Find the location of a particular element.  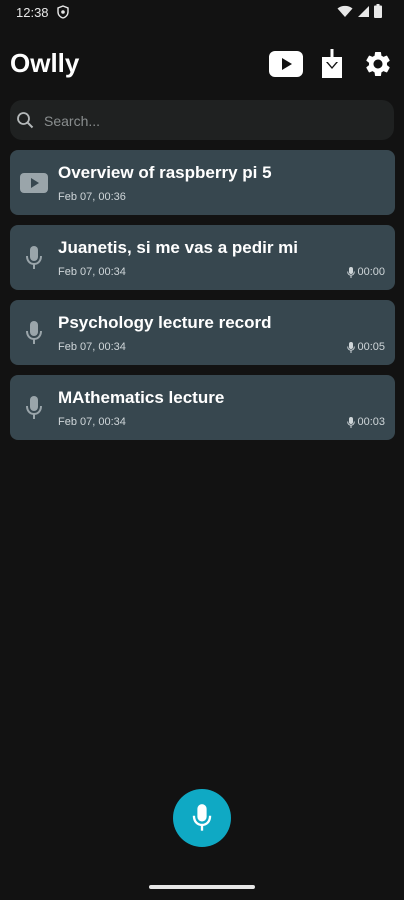

battery-icon is located at coordinates (378, 11).